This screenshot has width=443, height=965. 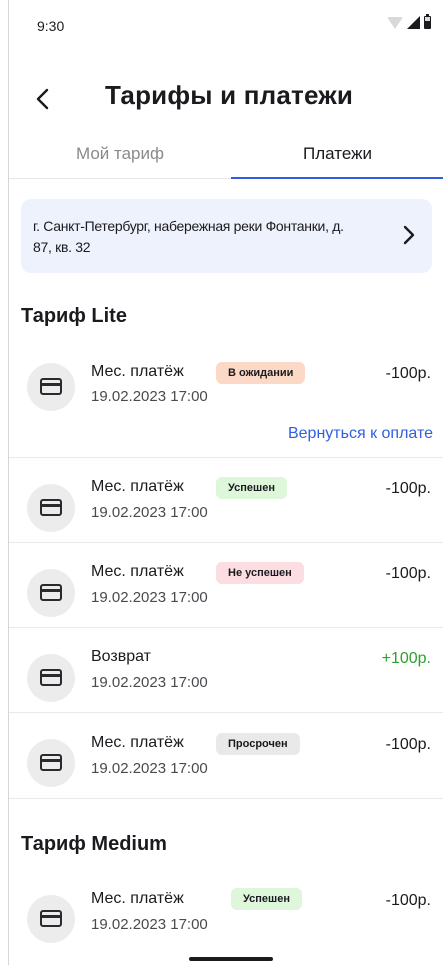 What do you see at coordinates (231, 959) in the screenshot?
I see `home-indicator` at bounding box center [231, 959].